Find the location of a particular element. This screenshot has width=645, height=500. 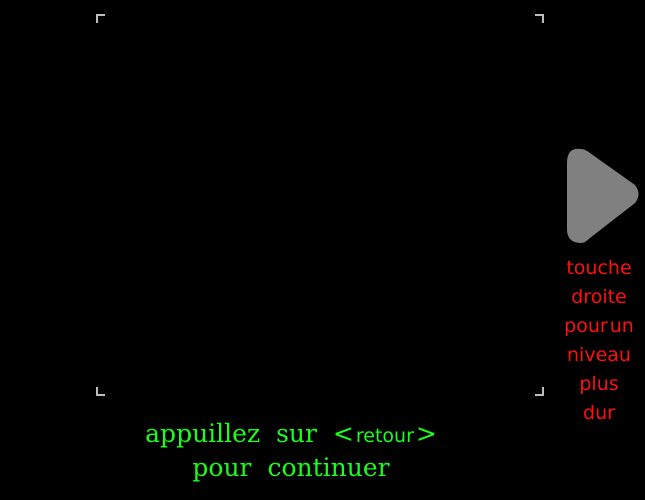

return-key-name: retour is located at coordinates (384, 436).